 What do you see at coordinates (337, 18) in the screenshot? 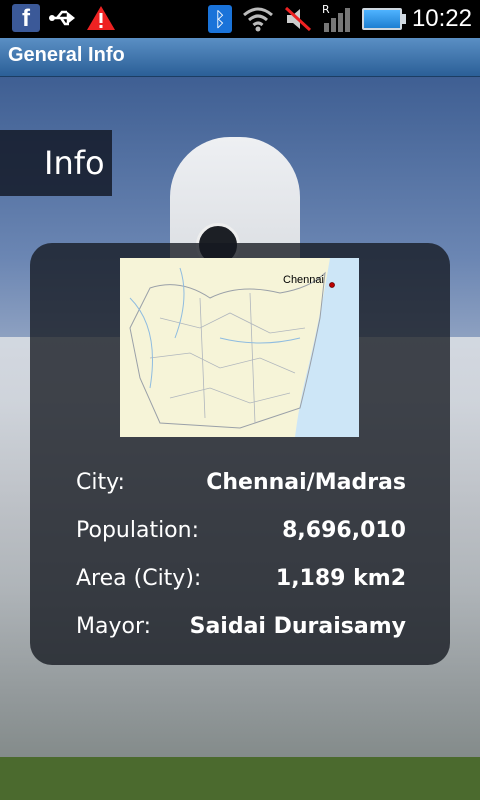
I see `signal-icon: R` at bounding box center [337, 18].